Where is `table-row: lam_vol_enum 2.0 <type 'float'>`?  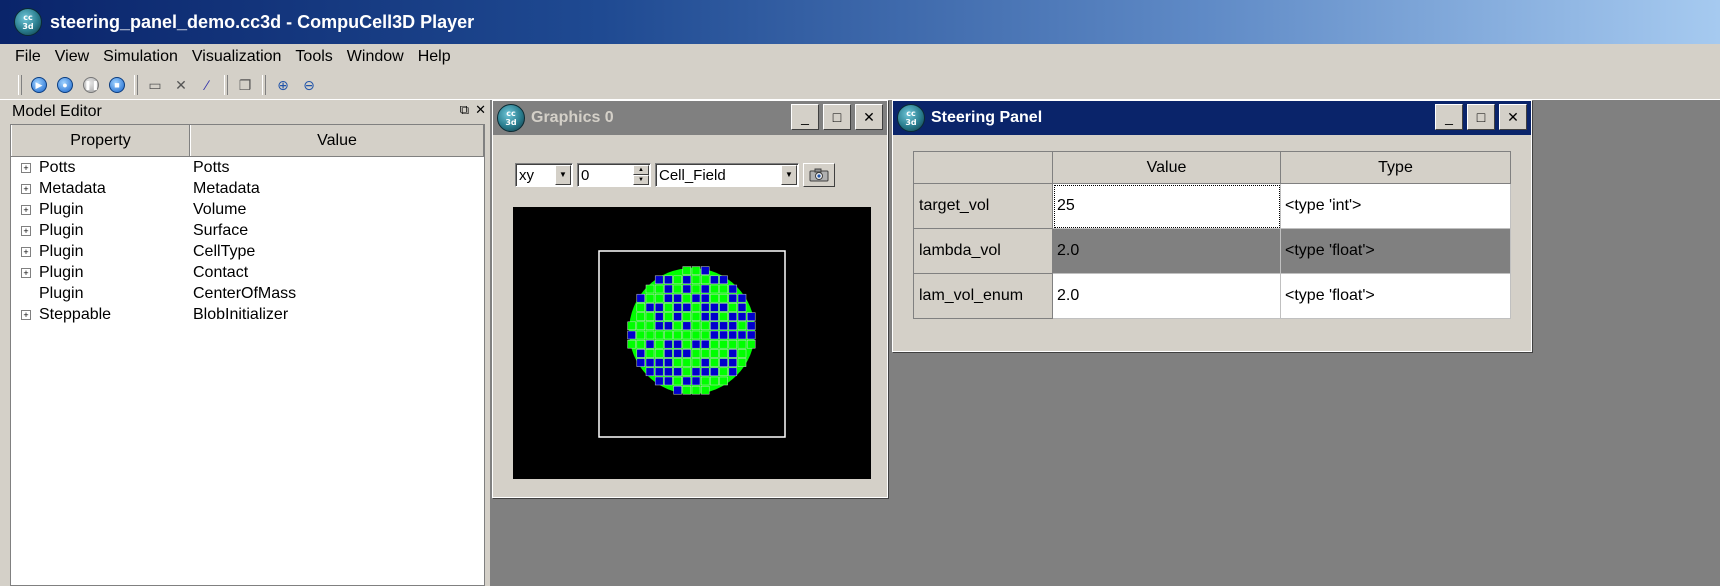 table-row: lam_vol_enum 2.0 <type 'float'> is located at coordinates (1212, 296).